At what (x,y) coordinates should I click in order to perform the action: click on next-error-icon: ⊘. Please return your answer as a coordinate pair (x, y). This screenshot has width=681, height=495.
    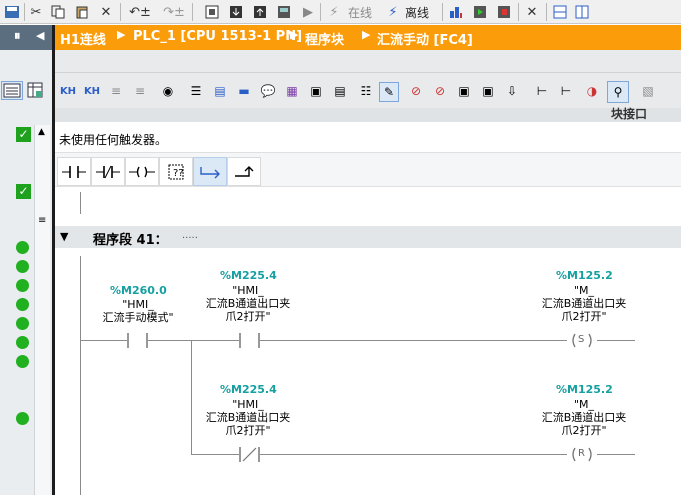
    Looking at the image, I should click on (440, 91).